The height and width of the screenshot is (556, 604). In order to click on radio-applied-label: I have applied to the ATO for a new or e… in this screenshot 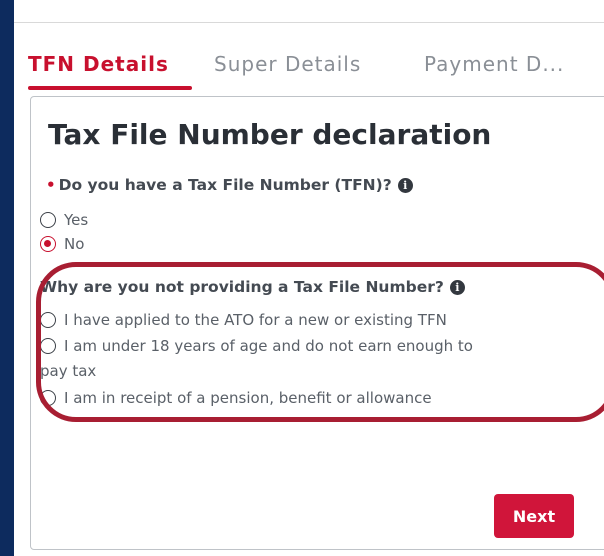, I will do `click(255, 320)`.